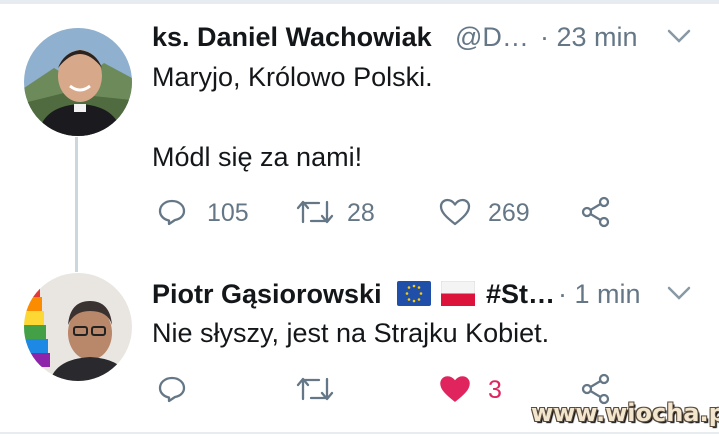  I want to click on like-count: 269, so click(509, 213).